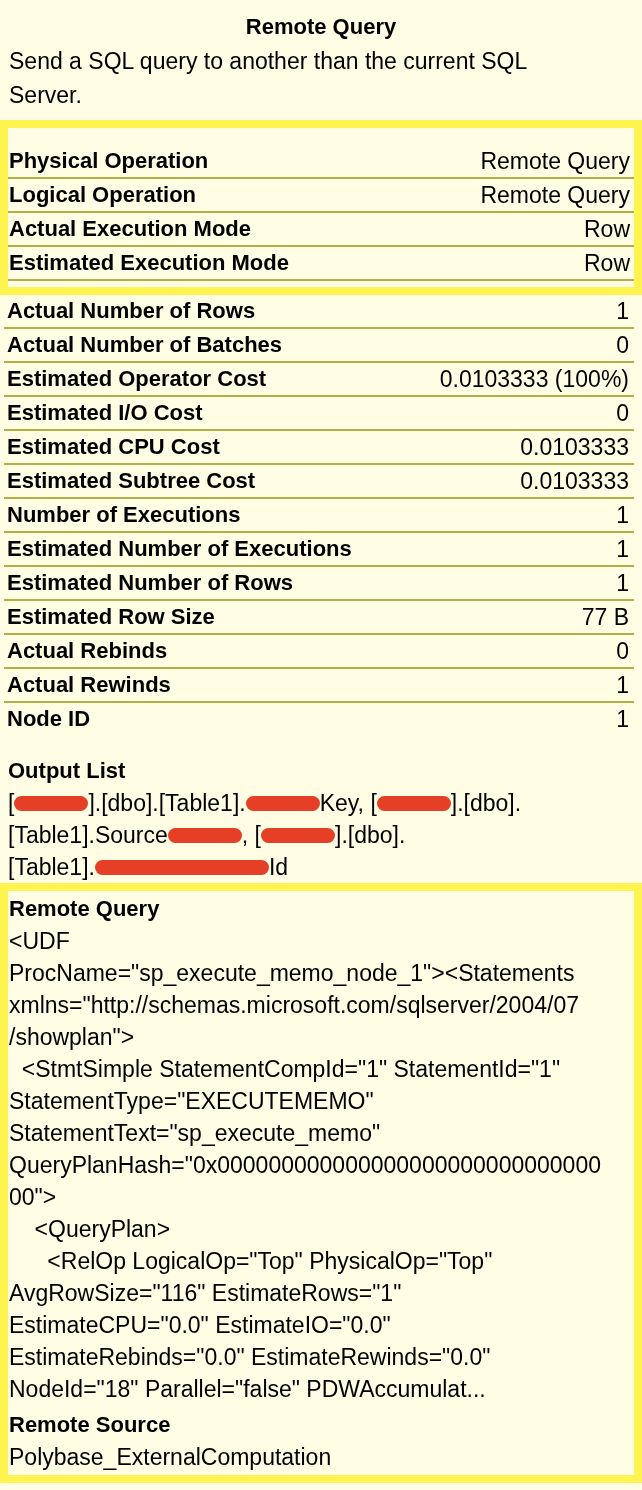 This screenshot has height=1490, width=642. Describe the element at coordinates (67, 771) in the screenshot. I see `section-heading: Output List` at that location.